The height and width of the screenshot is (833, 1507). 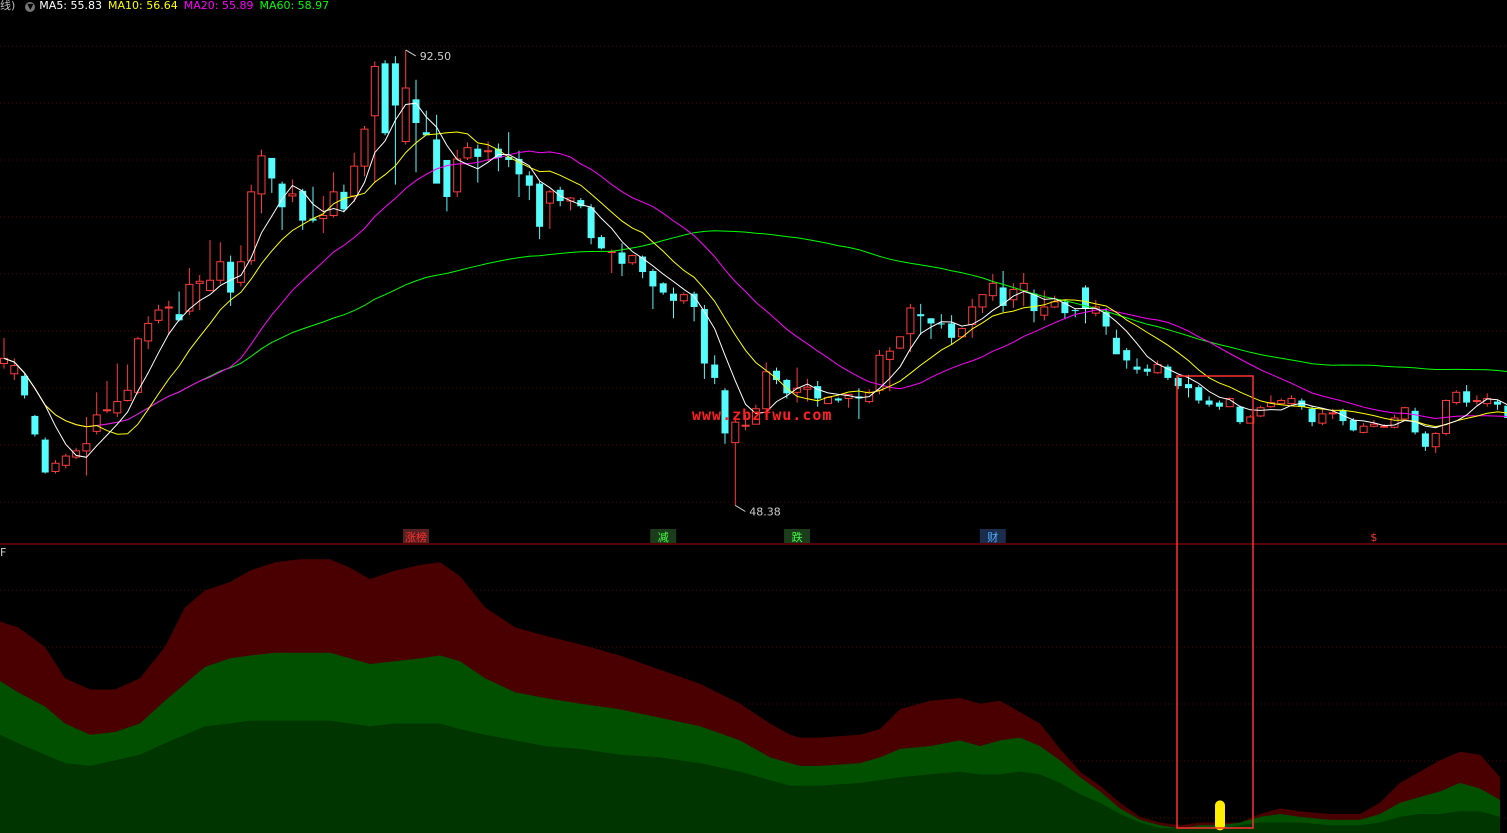 What do you see at coordinates (3, 552) in the screenshot?
I see `lower-panel-label: F` at bounding box center [3, 552].